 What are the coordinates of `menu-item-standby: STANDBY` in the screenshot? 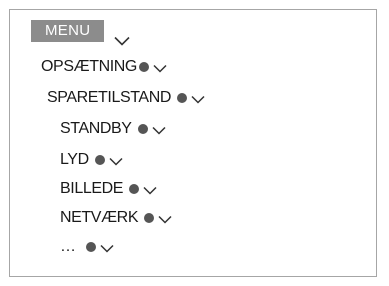 It's located at (113, 129).